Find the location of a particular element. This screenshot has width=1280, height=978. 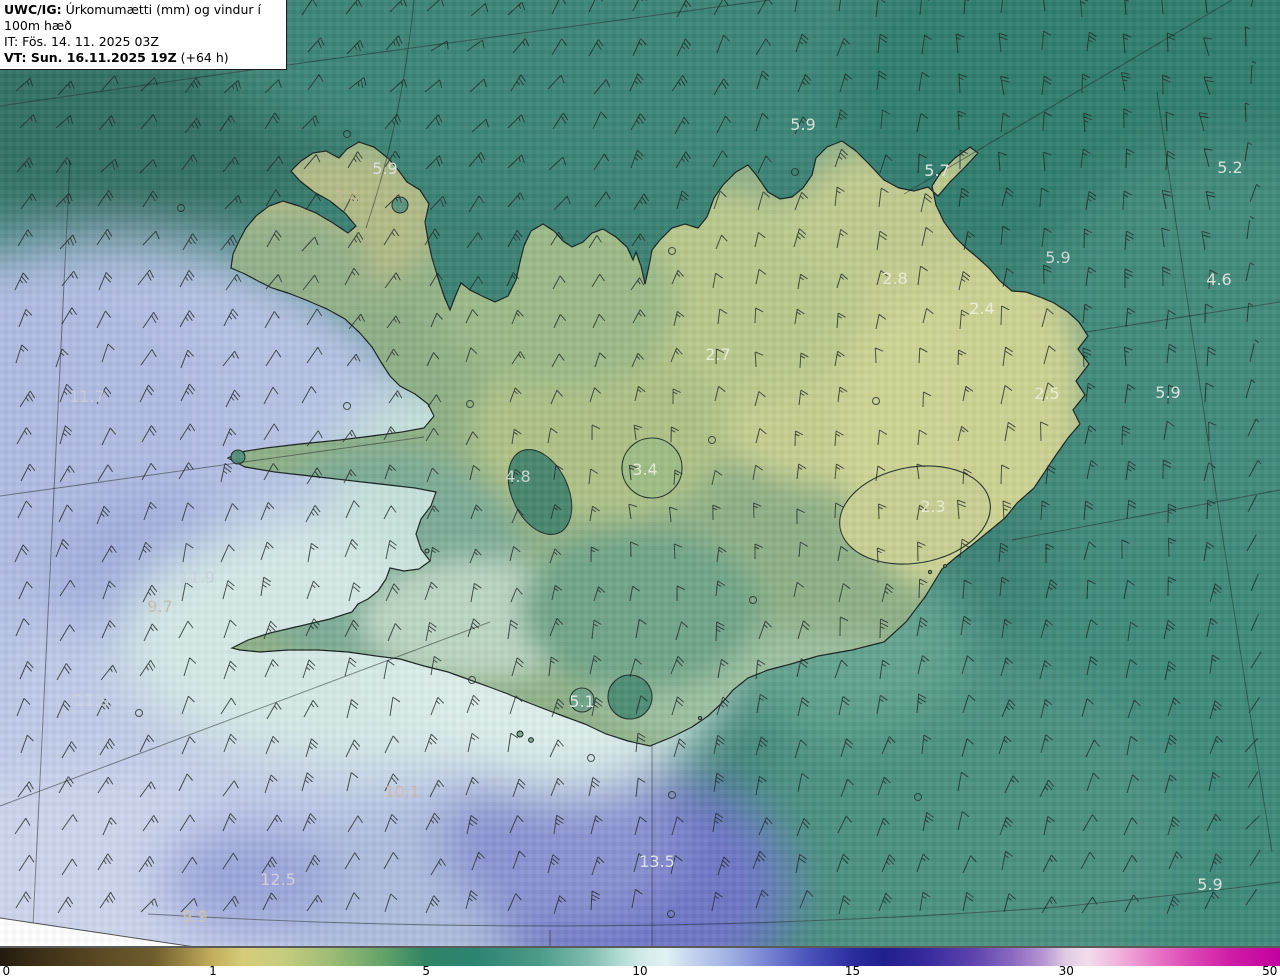

precip-value-label: 4.8 is located at coordinates (517, 476).